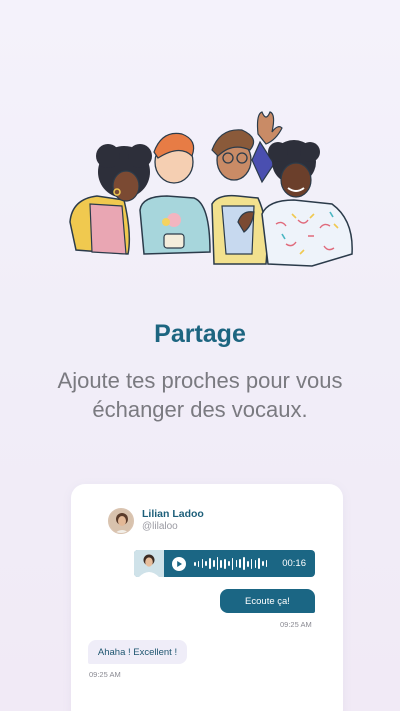 The width and height of the screenshot is (400, 711). I want to click on received-message-bubble: Ahaha ! Excellent !, so click(137, 652).